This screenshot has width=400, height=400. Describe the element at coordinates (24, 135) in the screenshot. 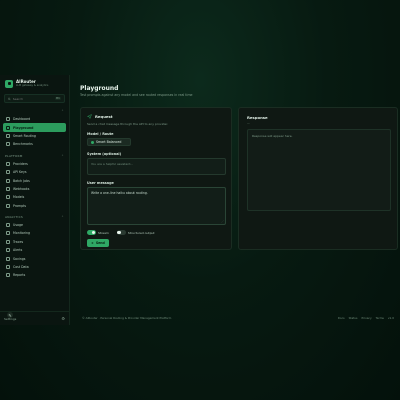

I see `sidebar-item-label: Smart Routing` at that location.